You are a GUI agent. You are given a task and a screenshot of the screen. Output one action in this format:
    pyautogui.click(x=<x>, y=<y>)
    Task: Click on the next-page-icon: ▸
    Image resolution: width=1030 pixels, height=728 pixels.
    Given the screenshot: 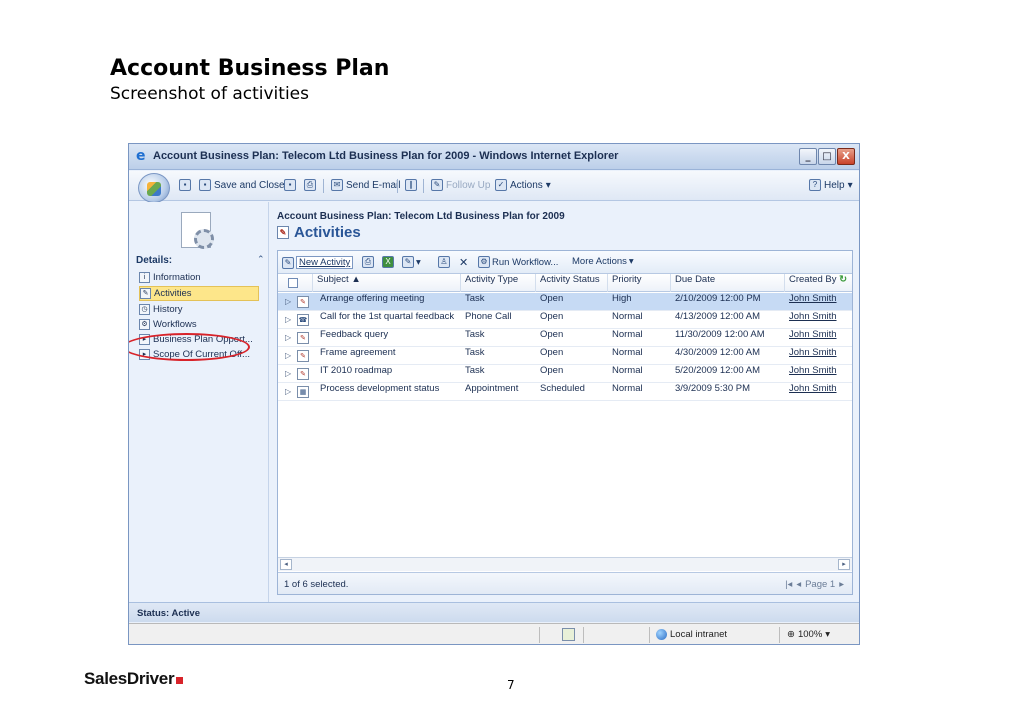 What is the action you would take?
    pyautogui.click(x=841, y=584)
    